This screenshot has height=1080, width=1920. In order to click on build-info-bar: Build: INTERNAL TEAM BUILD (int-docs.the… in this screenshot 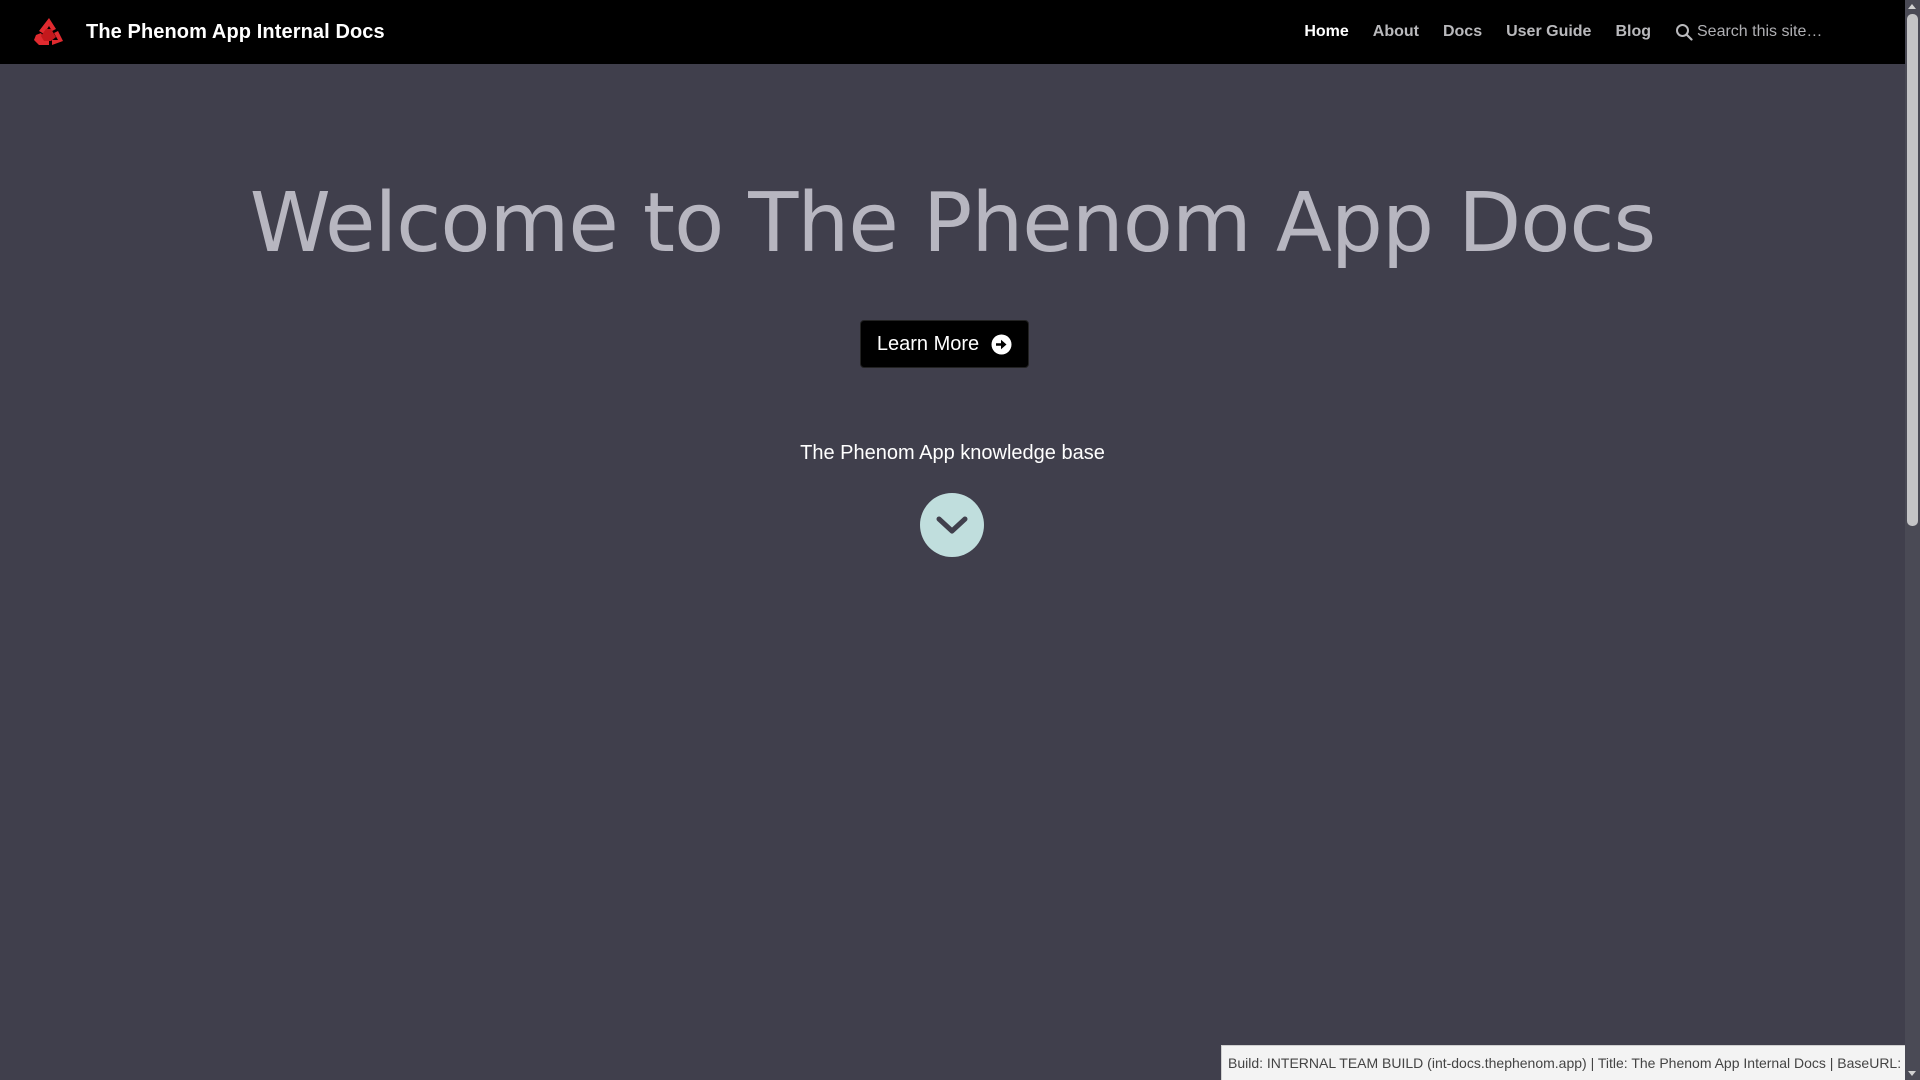, I will do `click(1563, 1062)`.